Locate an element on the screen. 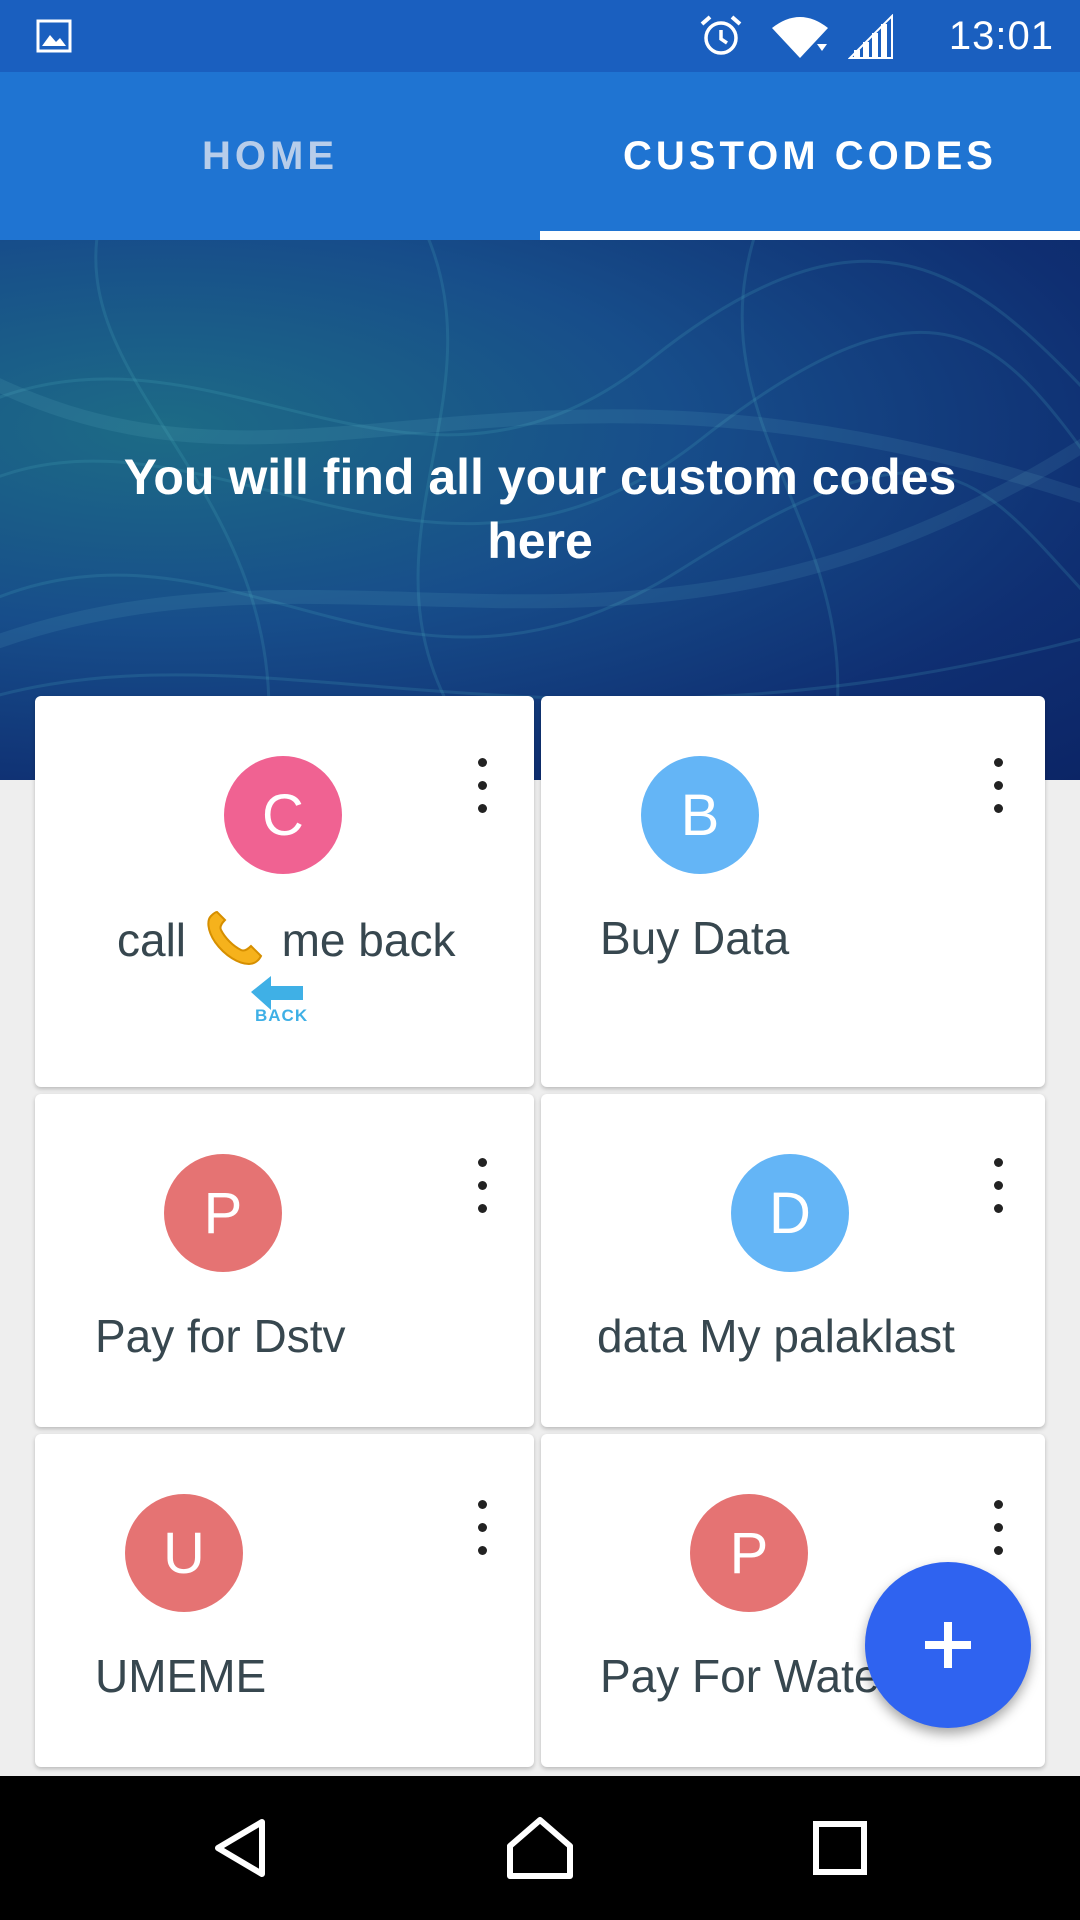 This screenshot has width=1080, height=1920. home-icon is located at coordinates (540, 1848).